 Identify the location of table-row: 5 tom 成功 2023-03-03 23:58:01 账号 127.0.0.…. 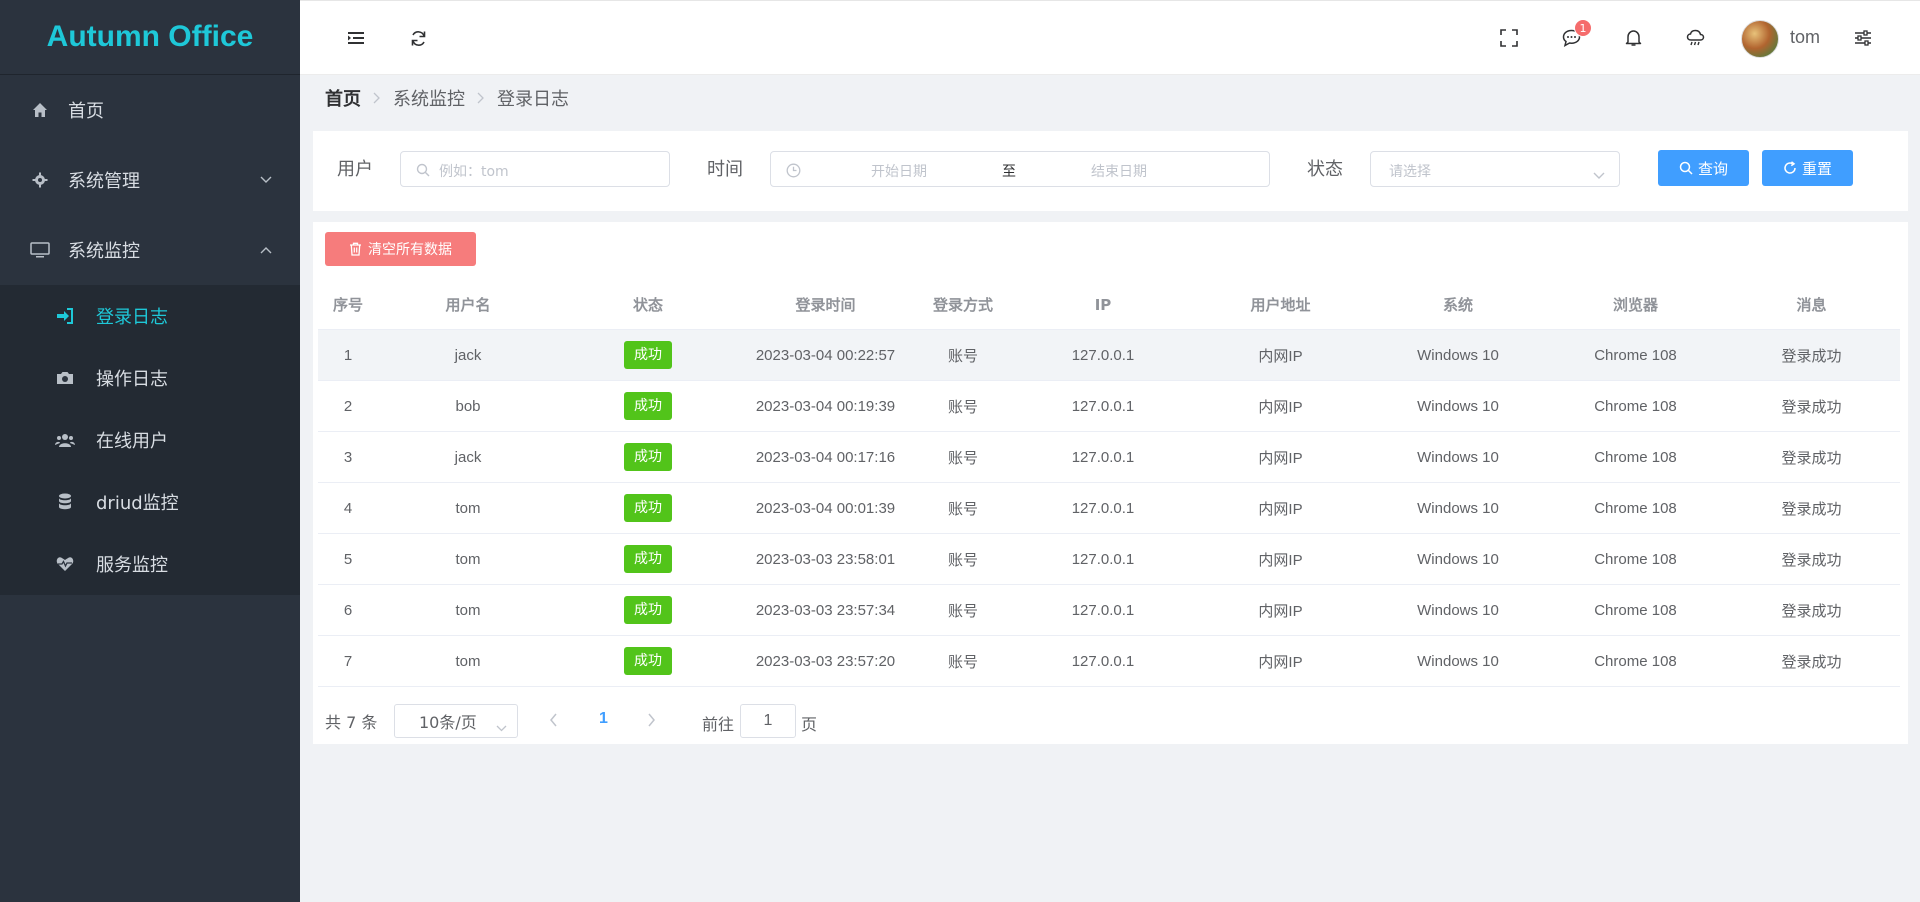
(1109, 559).